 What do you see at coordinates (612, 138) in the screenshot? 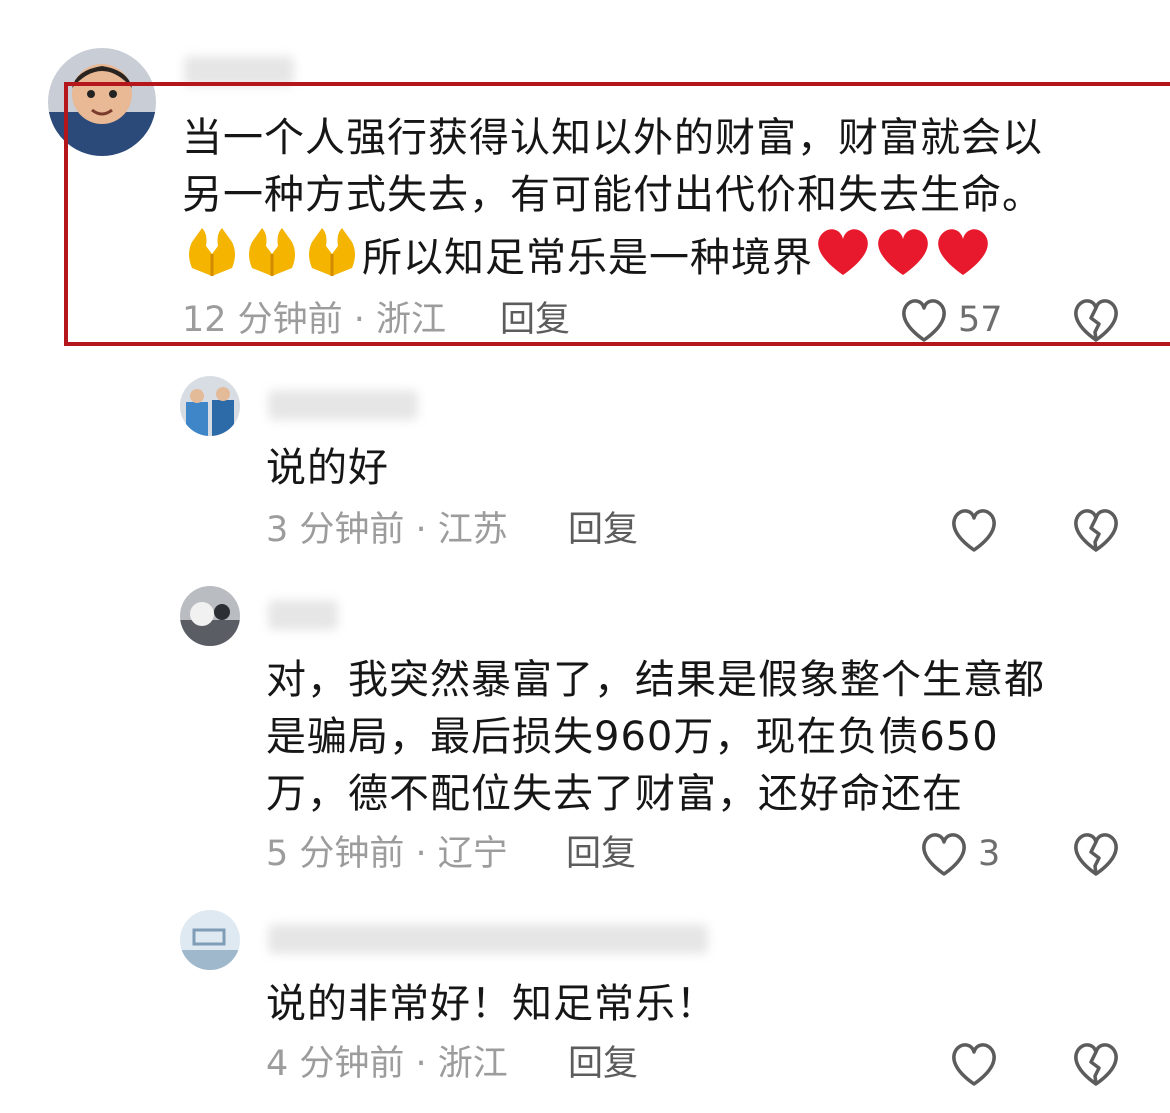
I see `comment-text-line-1: 当一个人强行获得认知以外的财富，财富就会以` at bounding box center [612, 138].